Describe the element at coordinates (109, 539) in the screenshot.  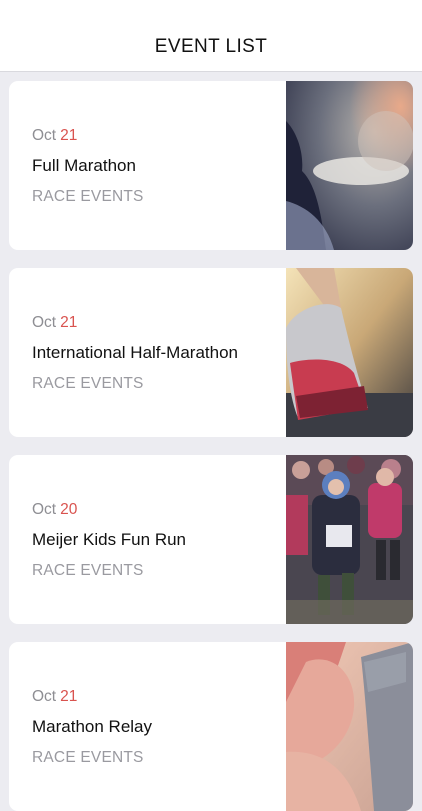
I see `event-title: Meijer Kids Fun Run` at that location.